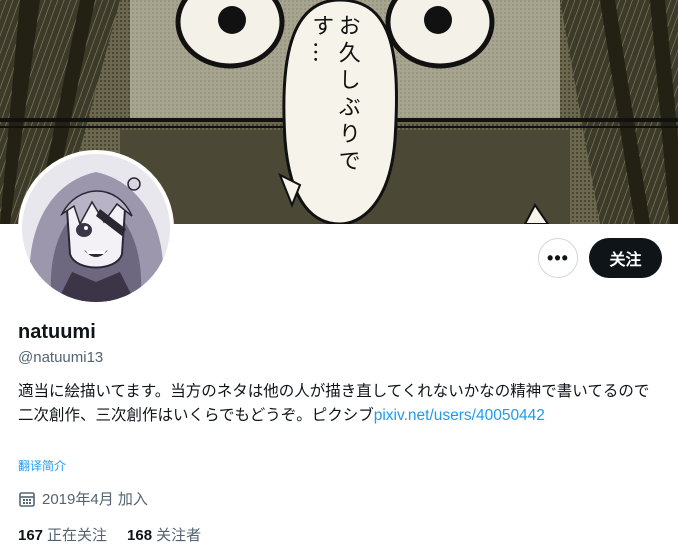 This screenshot has height=549, width=678. I want to click on display-name: natuumi, so click(57, 332).